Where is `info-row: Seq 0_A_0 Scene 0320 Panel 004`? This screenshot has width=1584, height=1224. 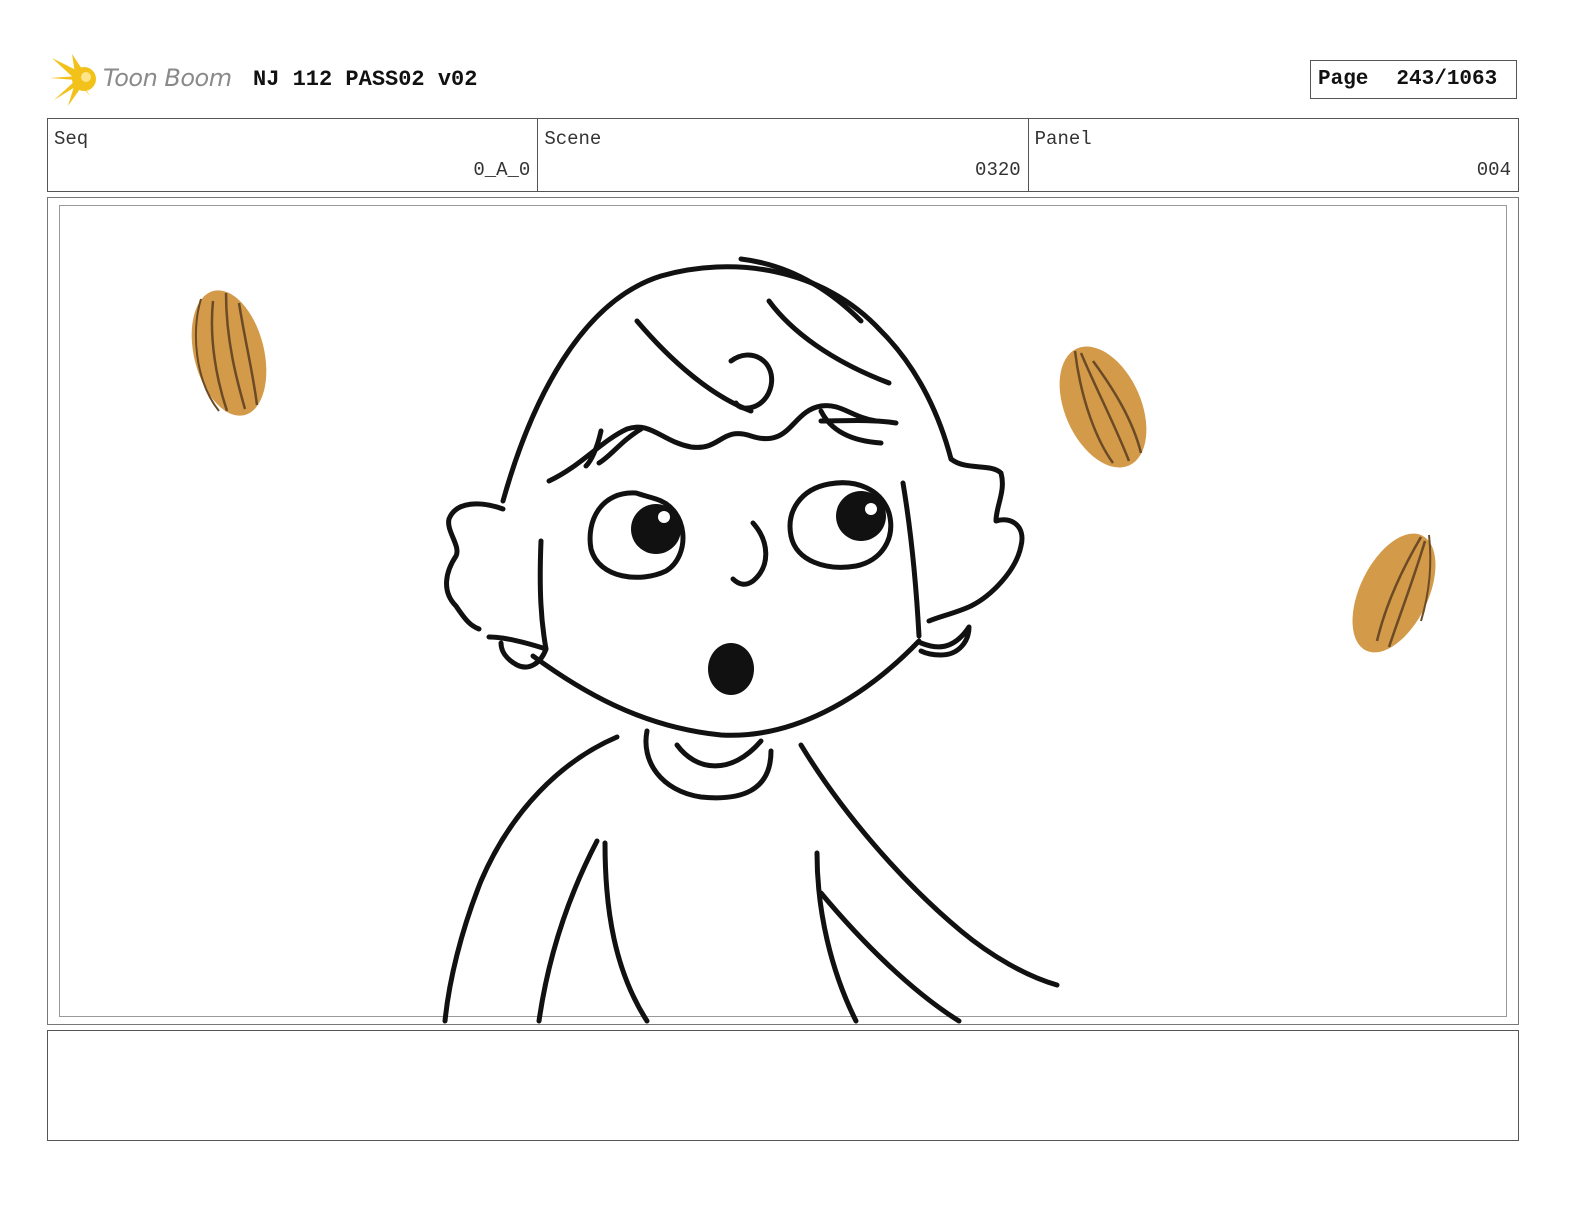 info-row: Seq 0_A_0 Scene 0320 Panel 004 is located at coordinates (783, 155).